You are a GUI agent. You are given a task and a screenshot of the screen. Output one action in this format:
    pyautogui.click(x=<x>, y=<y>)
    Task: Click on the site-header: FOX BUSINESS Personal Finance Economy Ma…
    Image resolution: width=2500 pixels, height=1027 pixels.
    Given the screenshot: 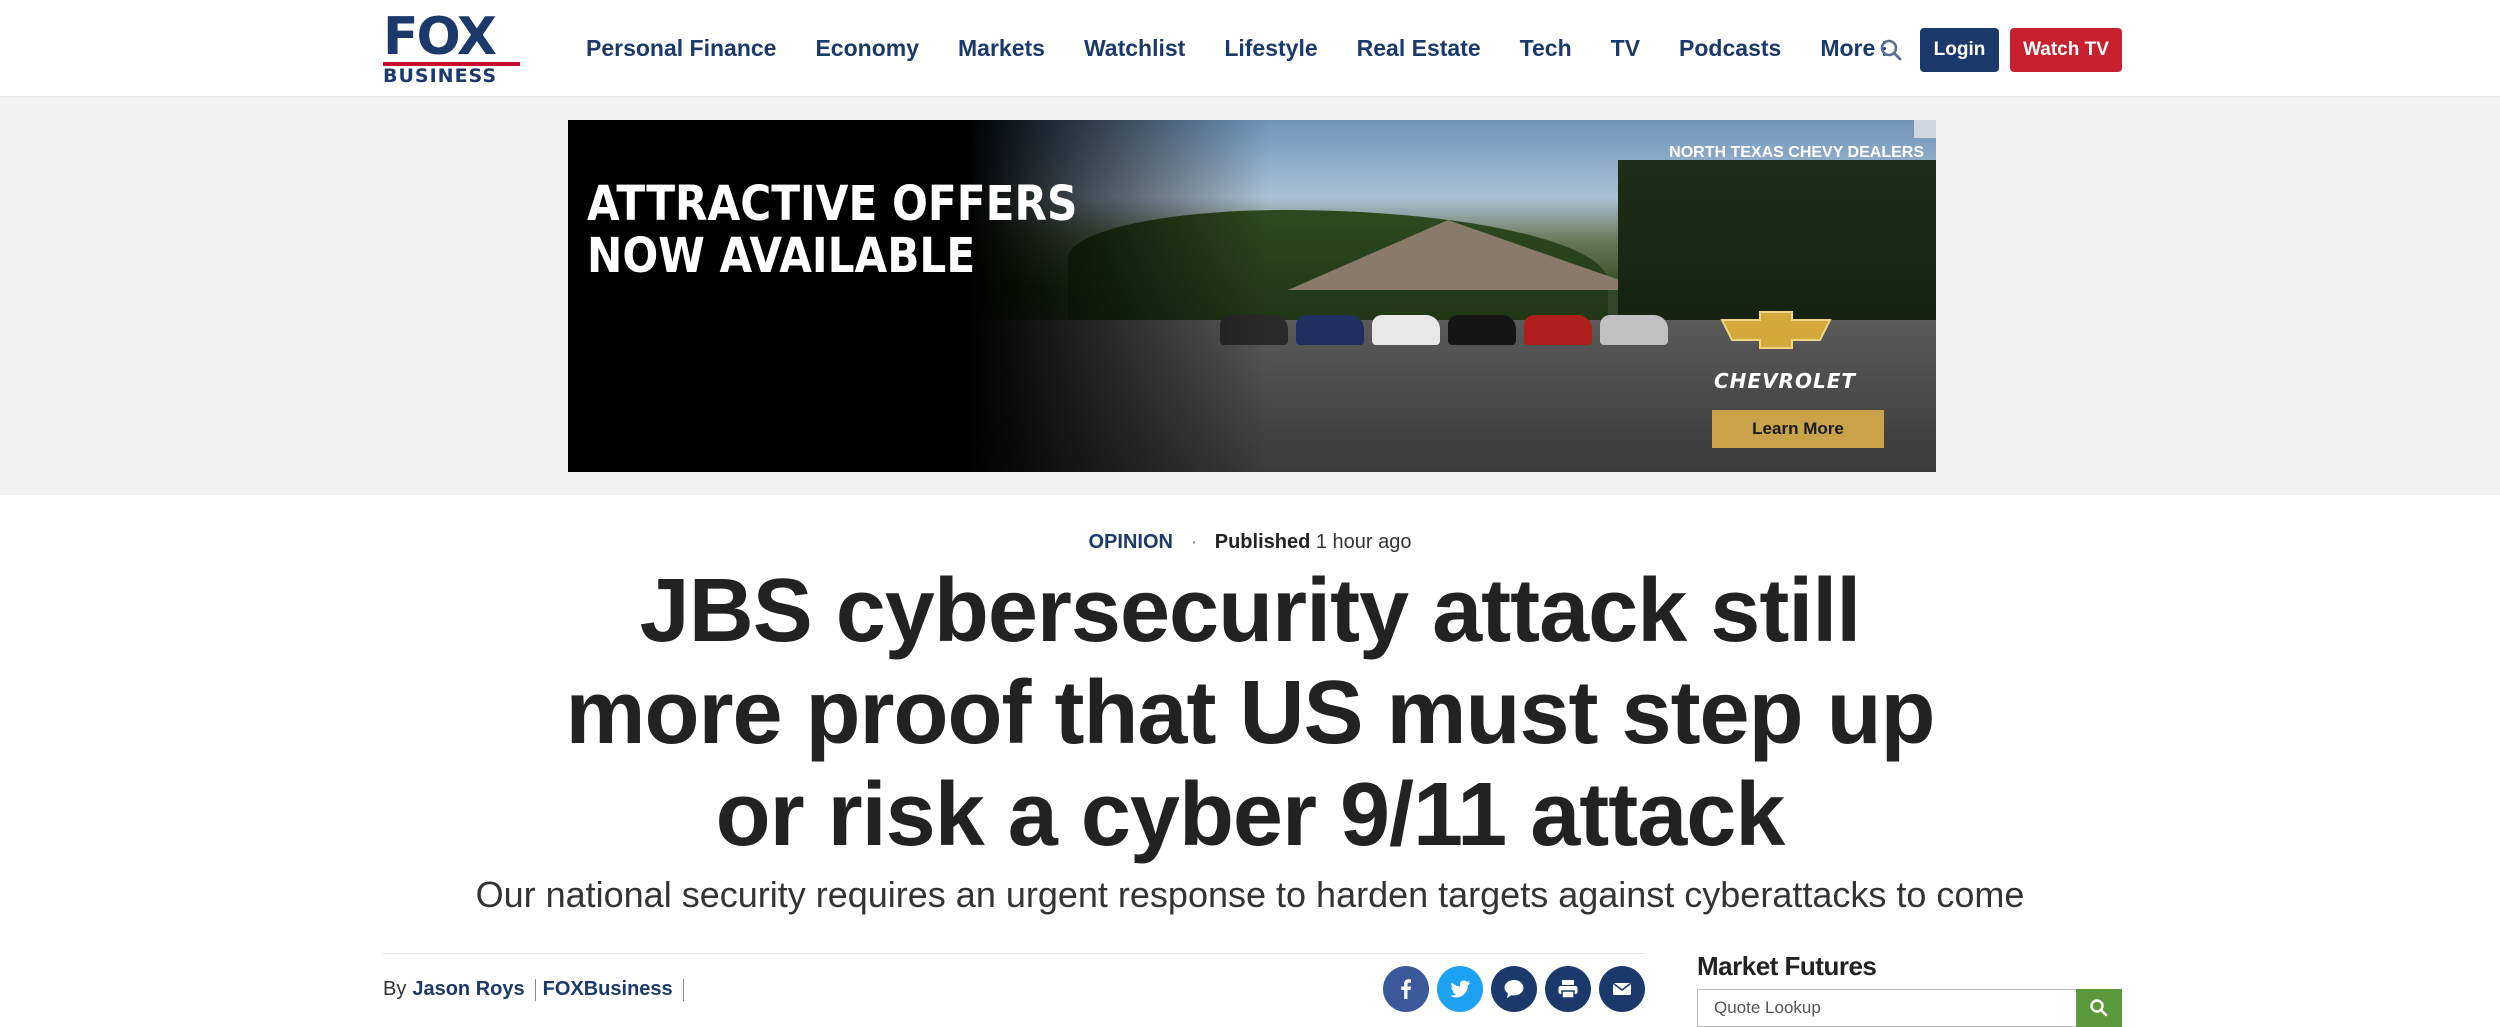 What is the action you would take?
    pyautogui.click(x=1250, y=48)
    